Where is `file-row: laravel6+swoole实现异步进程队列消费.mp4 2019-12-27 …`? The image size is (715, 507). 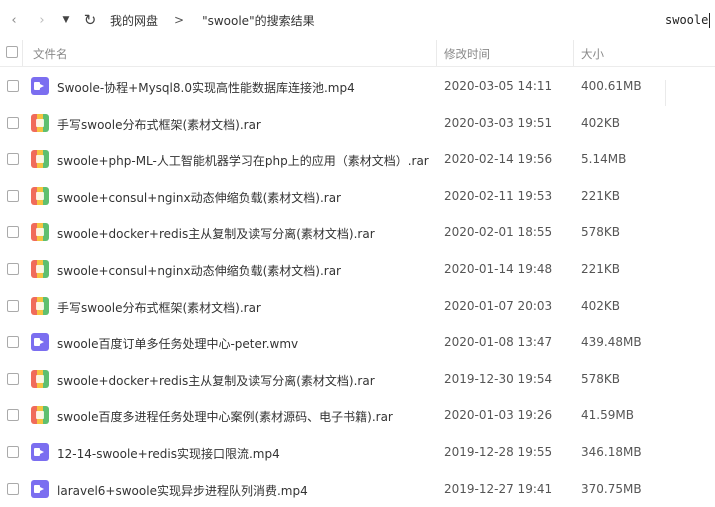 file-row: laravel6+swoole实现异步进程队列消费.mp4 2019-12-27 … is located at coordinates (357, 489).